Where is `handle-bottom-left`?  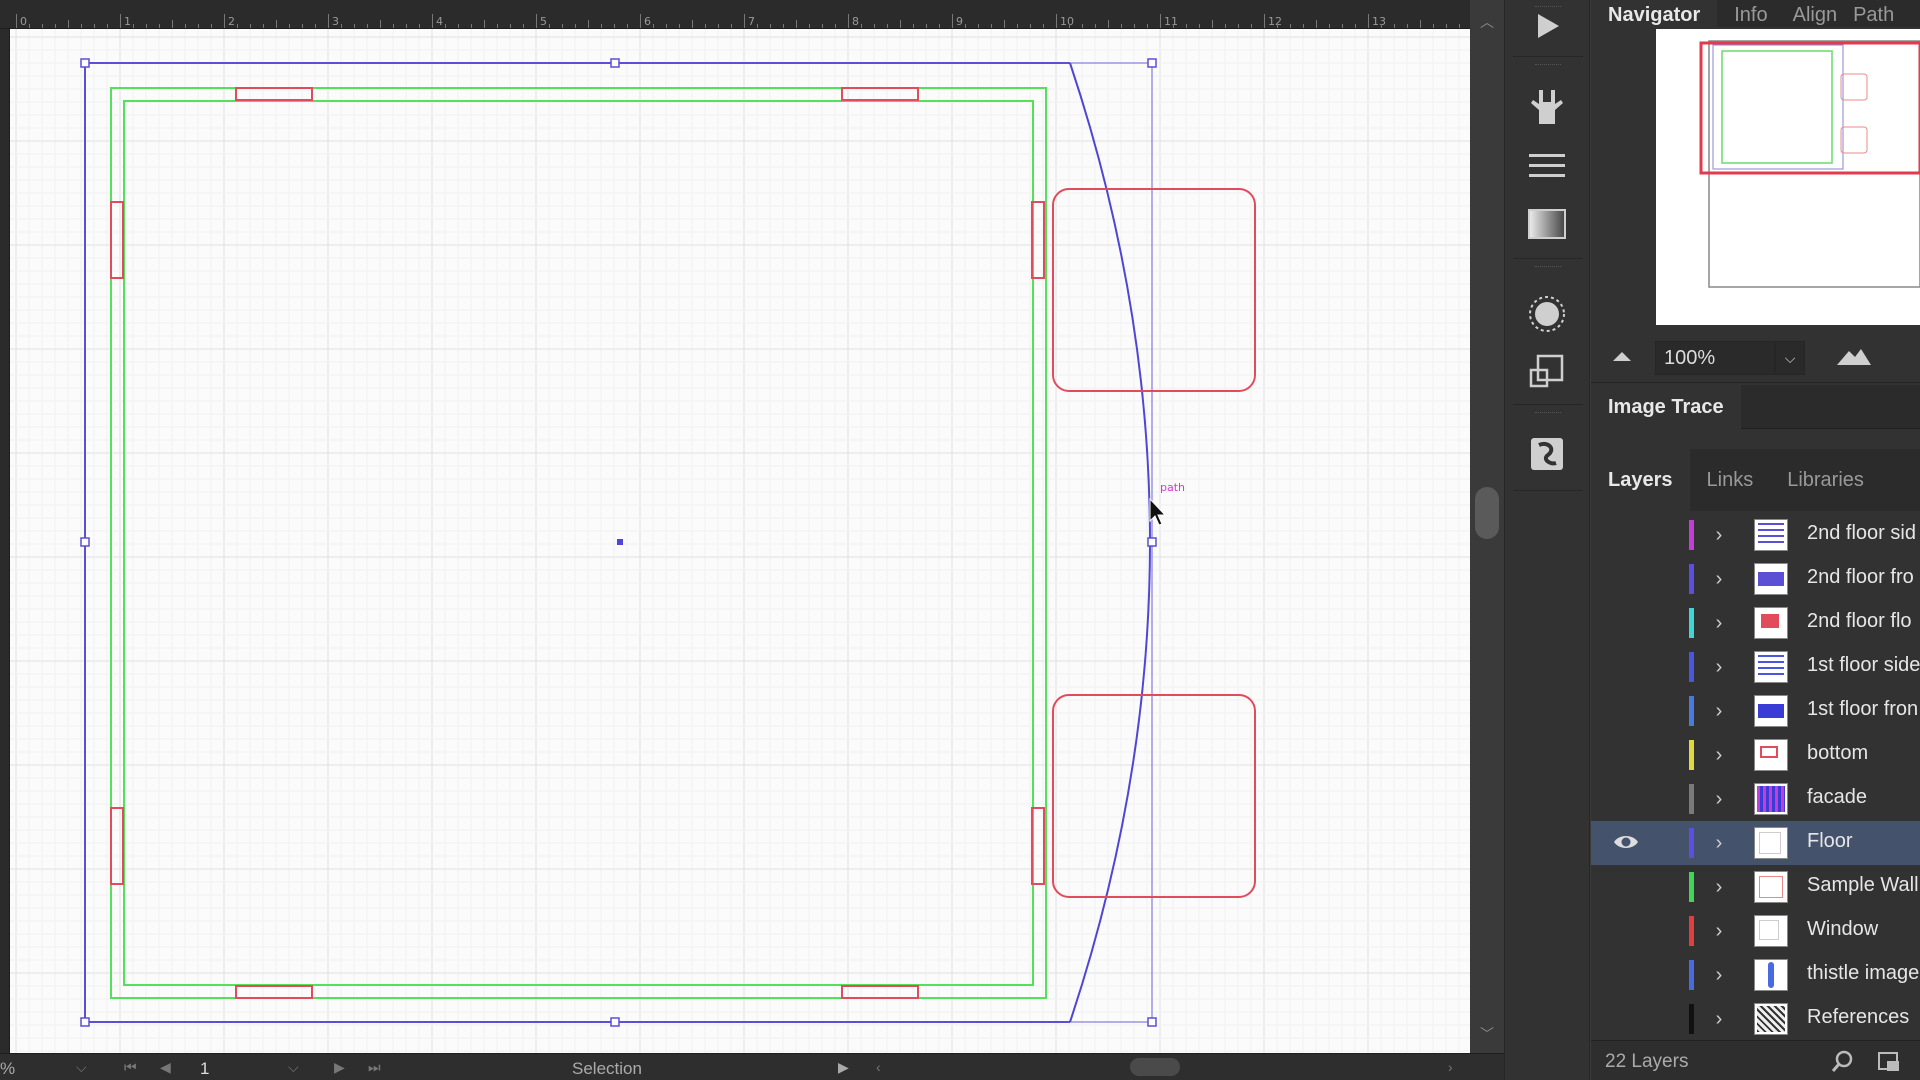 handle-bottom-left is located at coordinates (85, 1022).